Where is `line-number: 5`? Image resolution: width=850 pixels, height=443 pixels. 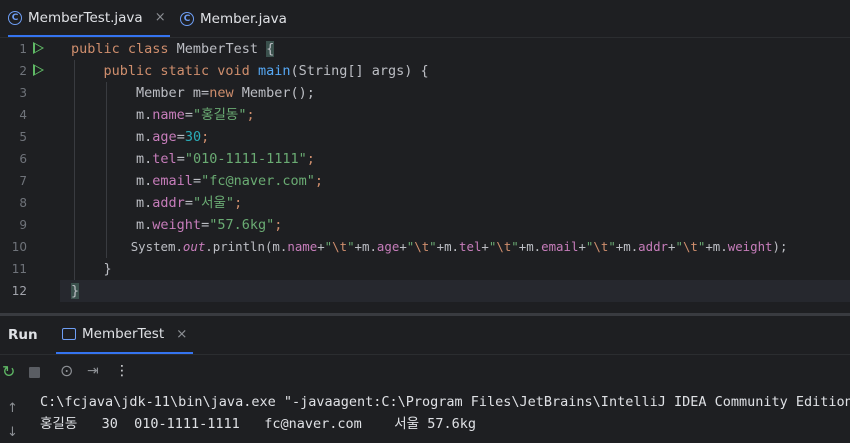
line-number: 5 is located at coordinates (23, 137).